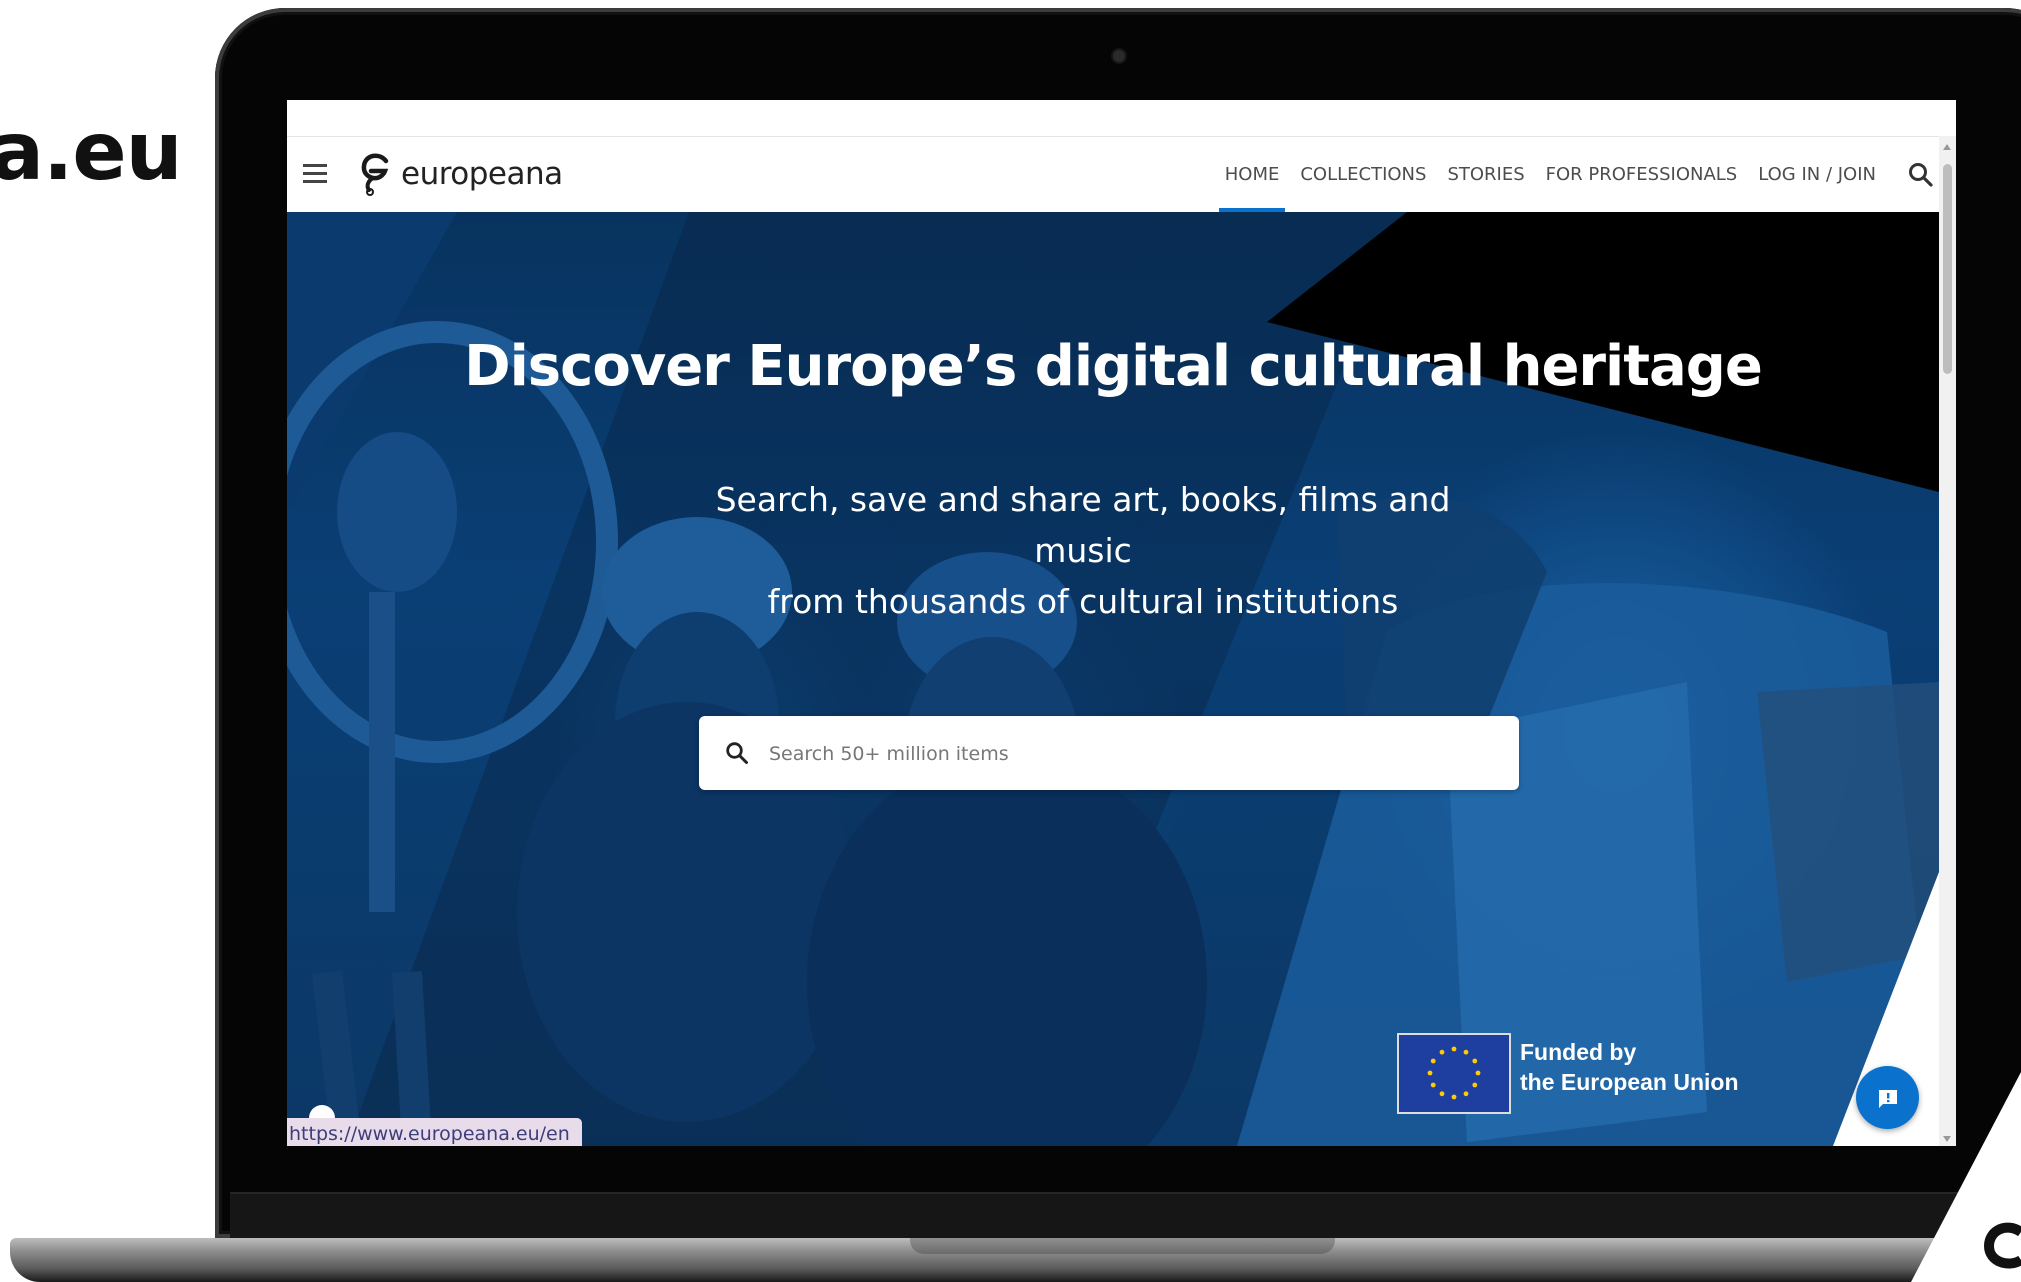 Image resolution: width=2021 pixels, height=1282 pixels. What do you see at coordinates (1578, 1052) in the screenshot?
I see `funding-line-1: Funded by` at bounding box center [1578, 1052].